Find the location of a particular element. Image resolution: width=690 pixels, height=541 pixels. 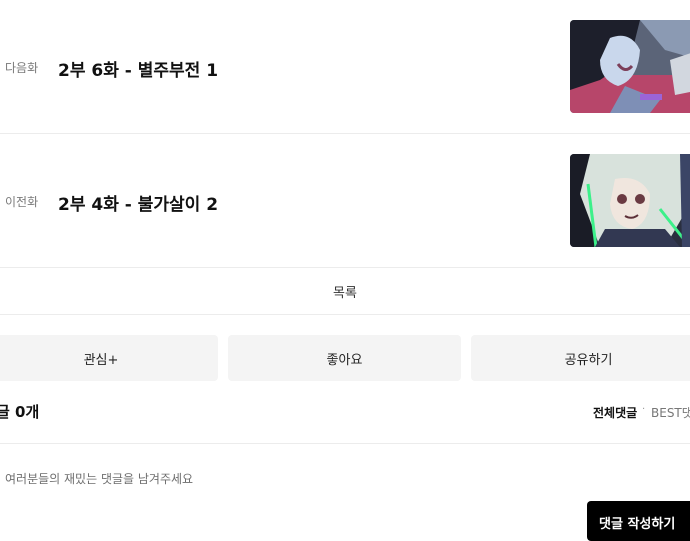

comment-placeholder: 여러분들의 재밌는 댓글을 남겨주세요 is located at coordinates (99, 479).